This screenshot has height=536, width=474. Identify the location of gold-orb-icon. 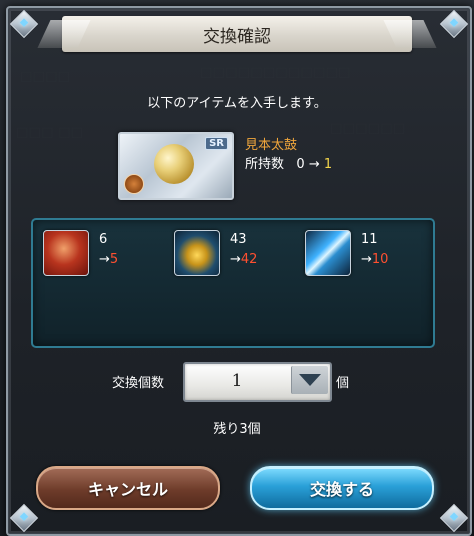
(197, 253).